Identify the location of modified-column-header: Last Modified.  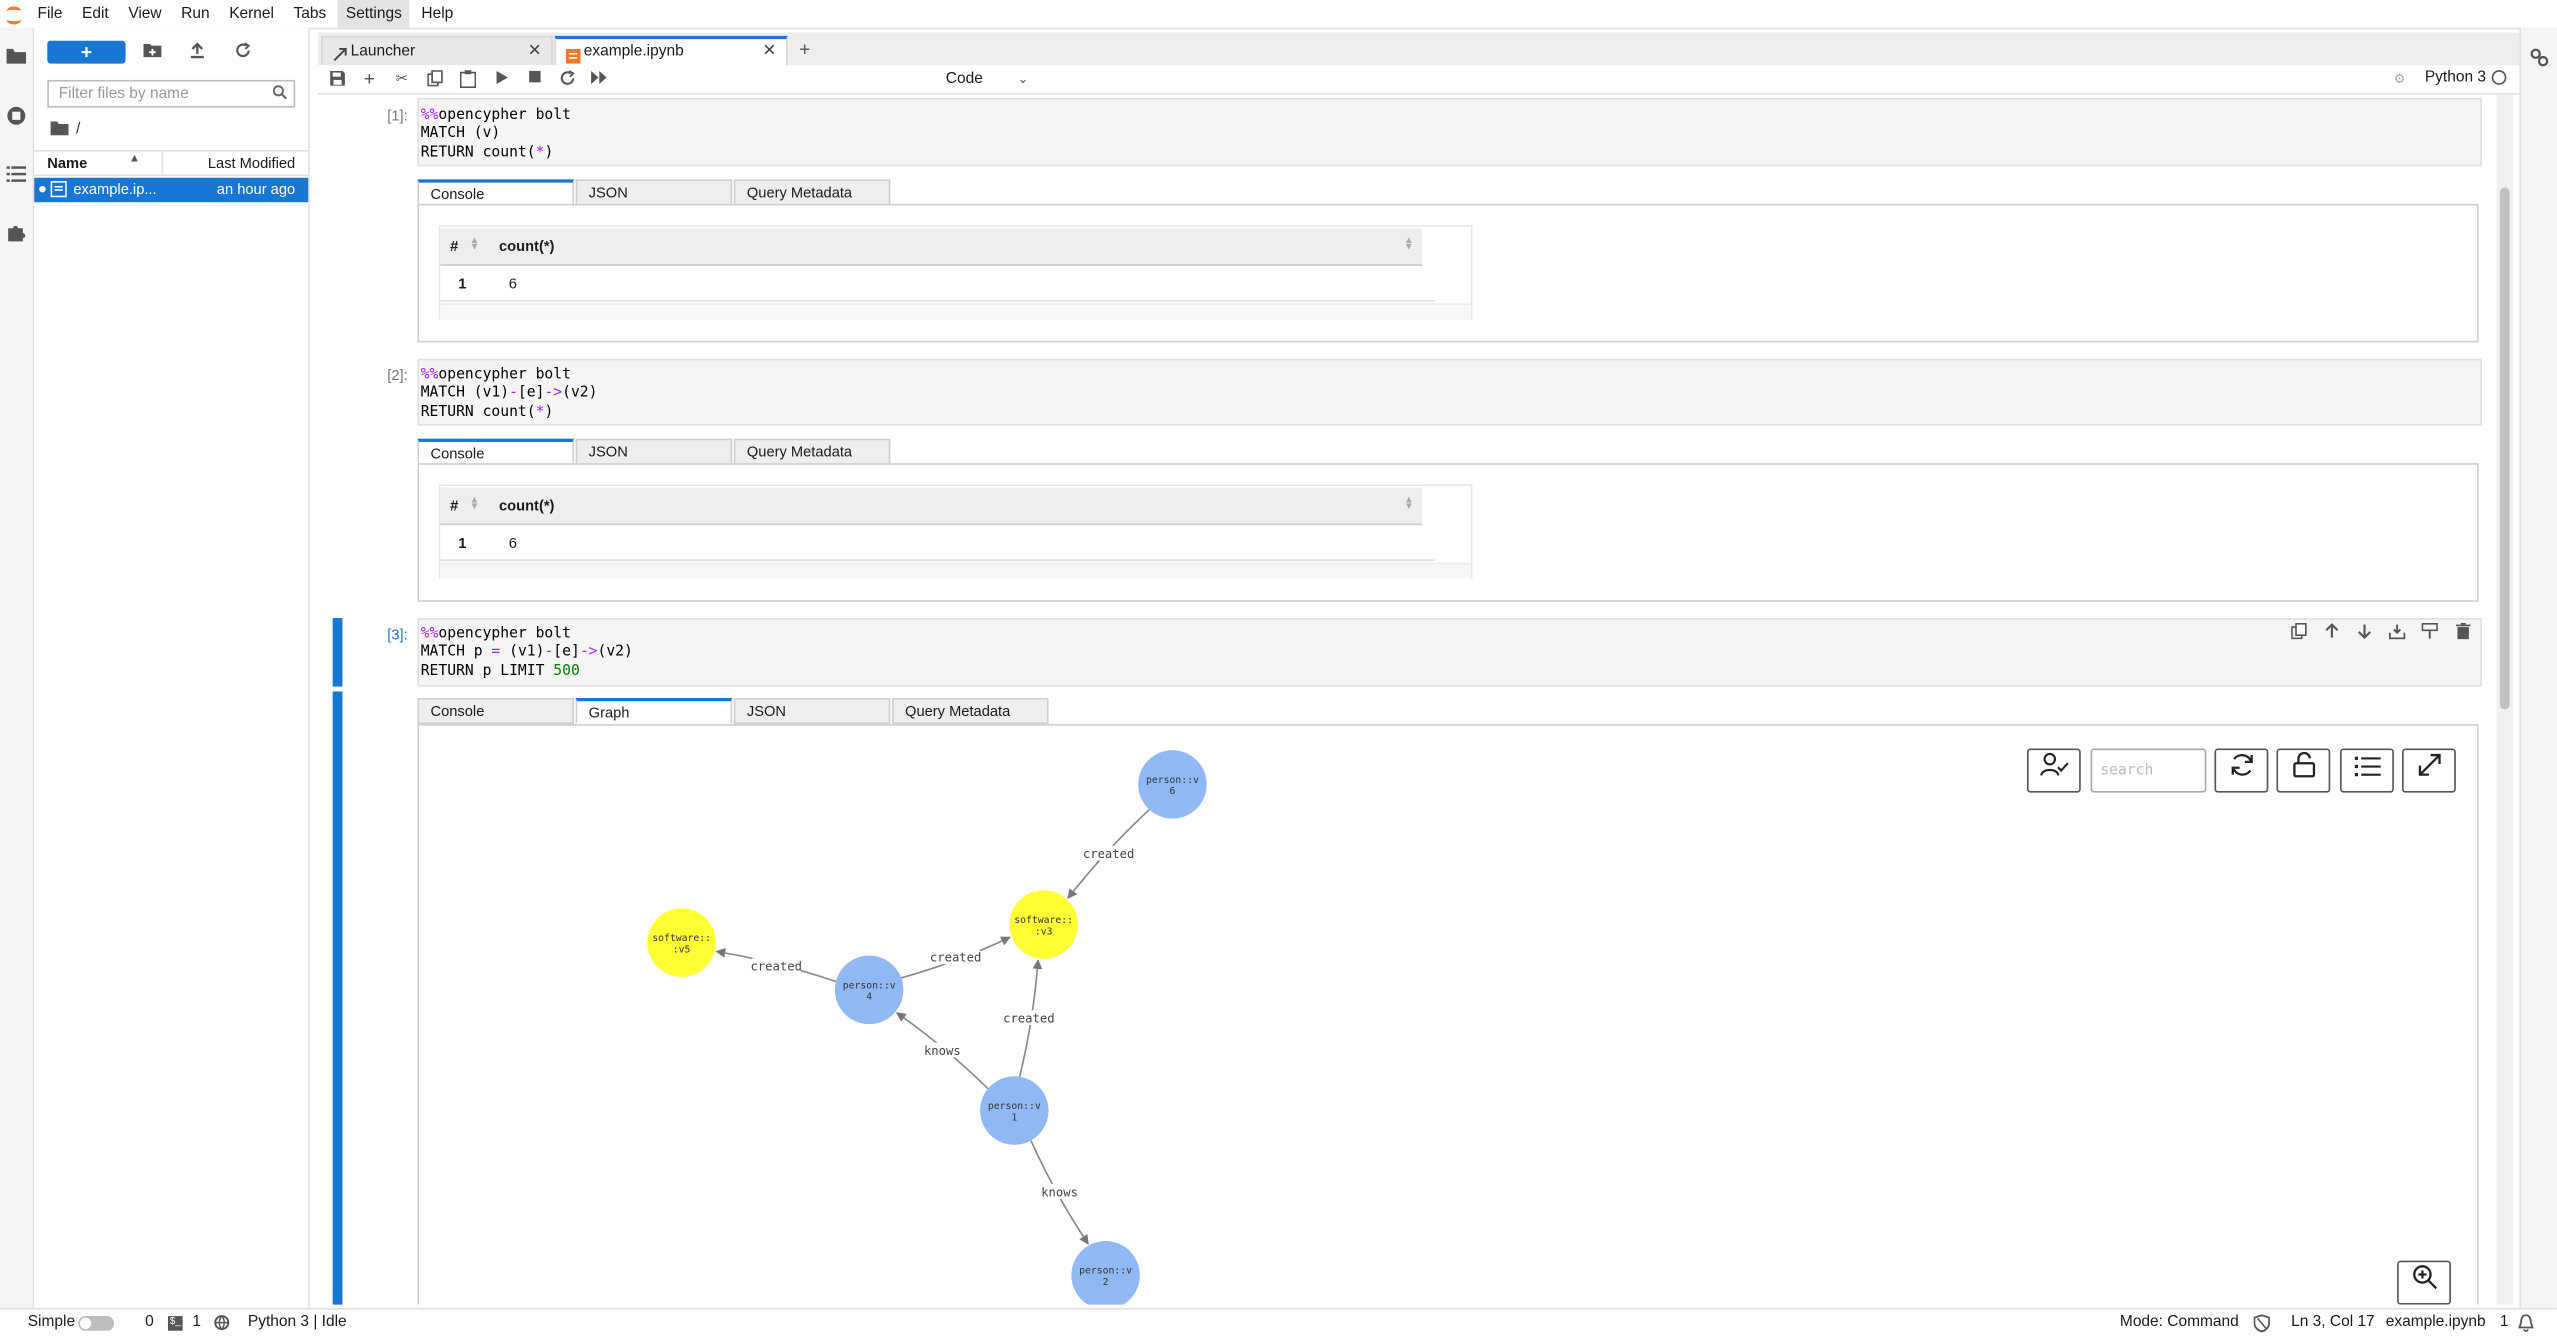
(251, 163).